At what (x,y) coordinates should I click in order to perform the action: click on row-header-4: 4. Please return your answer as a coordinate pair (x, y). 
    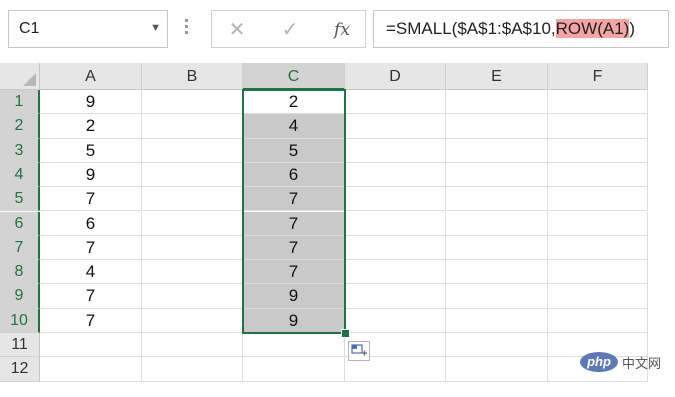
    Looking at the image, I should click on (20, 175).